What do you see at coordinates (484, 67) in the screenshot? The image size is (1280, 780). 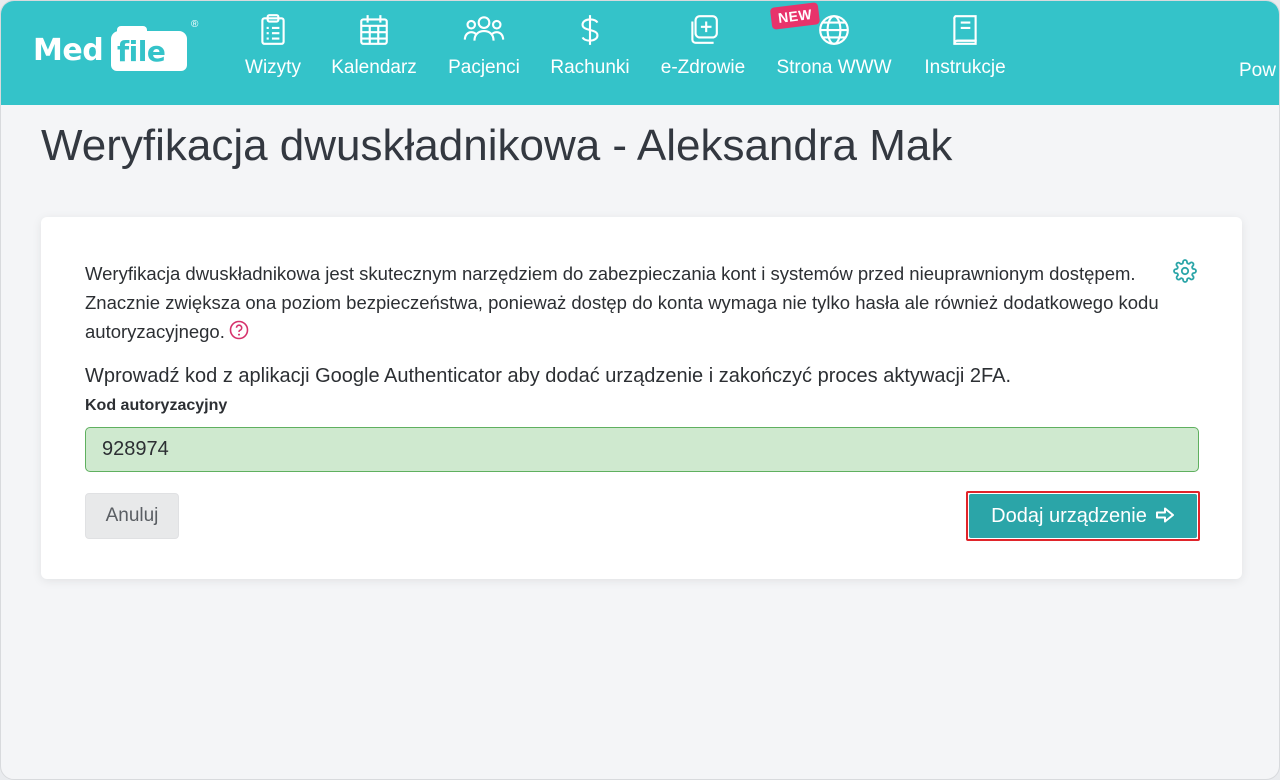 I see `nav-item-label: Pacjenci` at bounding box center [484, 67].